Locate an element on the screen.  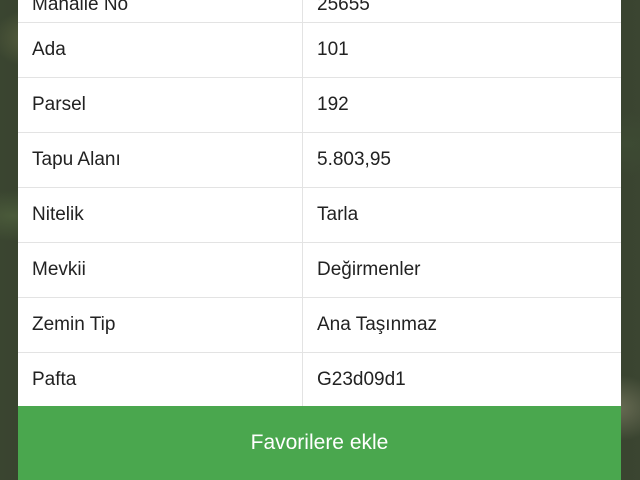
table-row: Pafta G23d09d1 is located at coordinates (319, 380).